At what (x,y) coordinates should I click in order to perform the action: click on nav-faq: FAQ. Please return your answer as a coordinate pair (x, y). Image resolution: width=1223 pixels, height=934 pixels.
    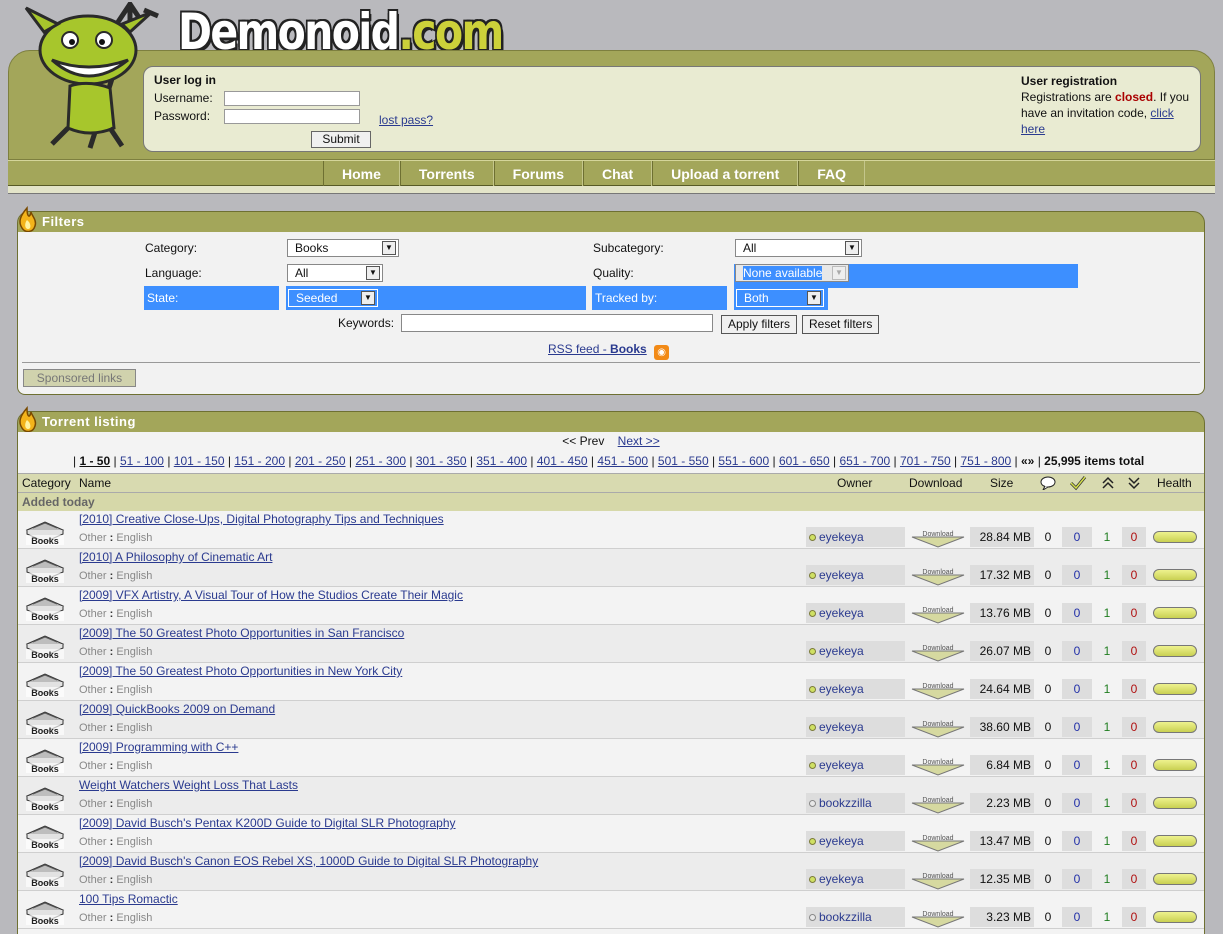
    Looking at the image, I should click on (832, 174).